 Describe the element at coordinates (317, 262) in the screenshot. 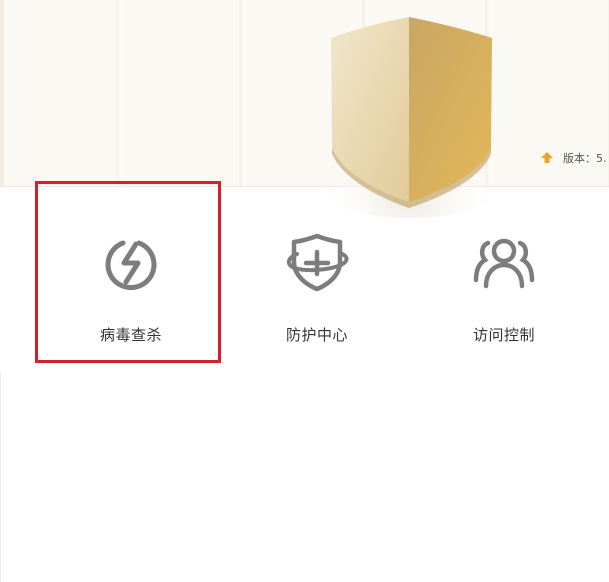

I see `shield-plus-icon` at that location.